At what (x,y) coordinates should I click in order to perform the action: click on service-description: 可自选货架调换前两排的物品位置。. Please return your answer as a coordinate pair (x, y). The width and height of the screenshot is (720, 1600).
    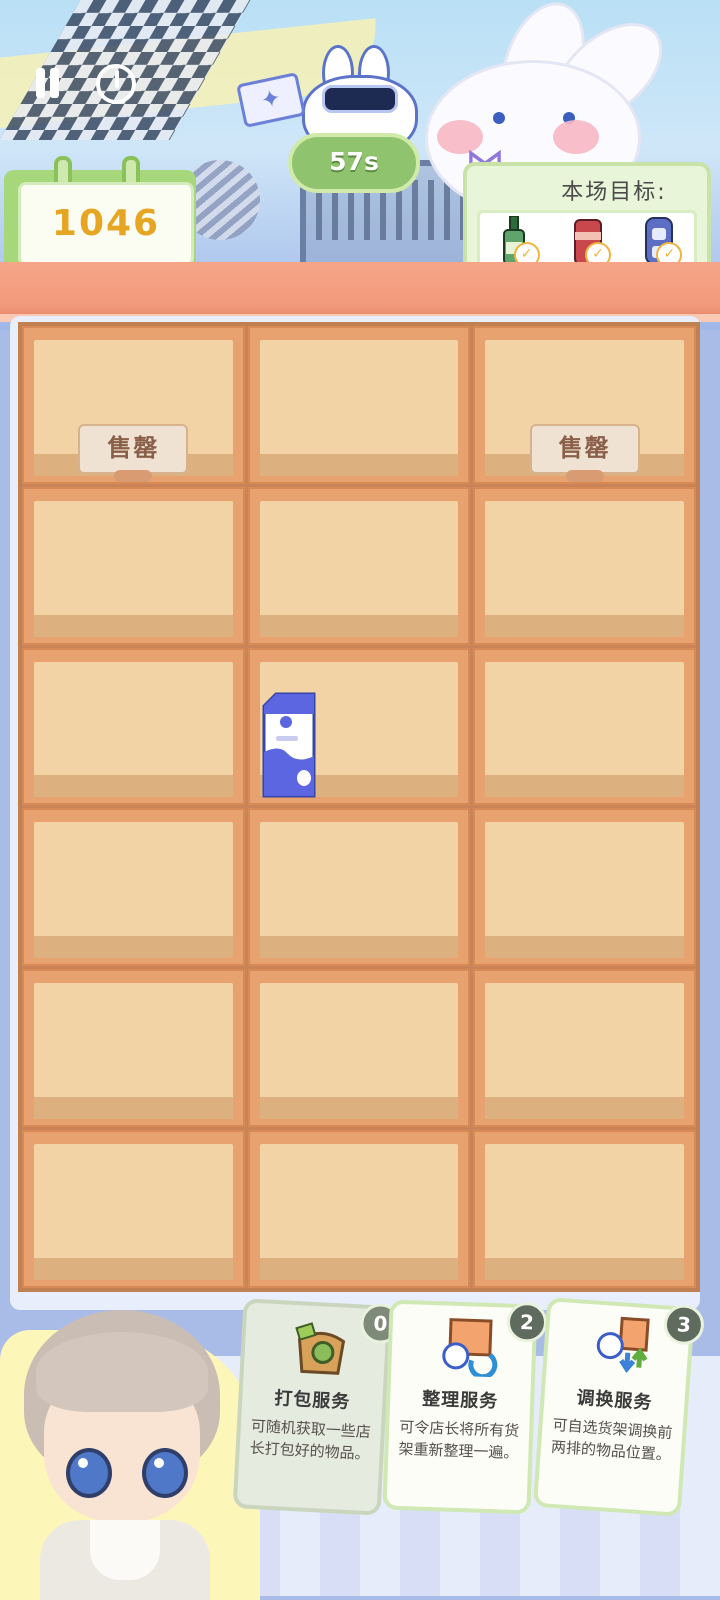
    Looking at the image, I should click on (611, 1440).